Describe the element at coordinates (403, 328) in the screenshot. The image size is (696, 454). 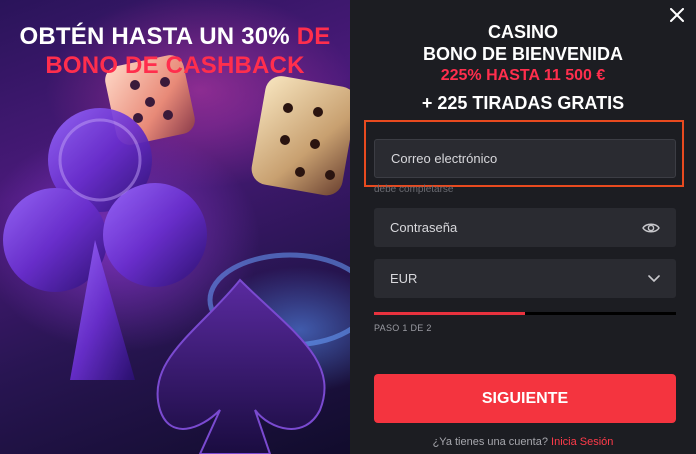
I see `step-indicator: PASO 1 DE 2` at that location.